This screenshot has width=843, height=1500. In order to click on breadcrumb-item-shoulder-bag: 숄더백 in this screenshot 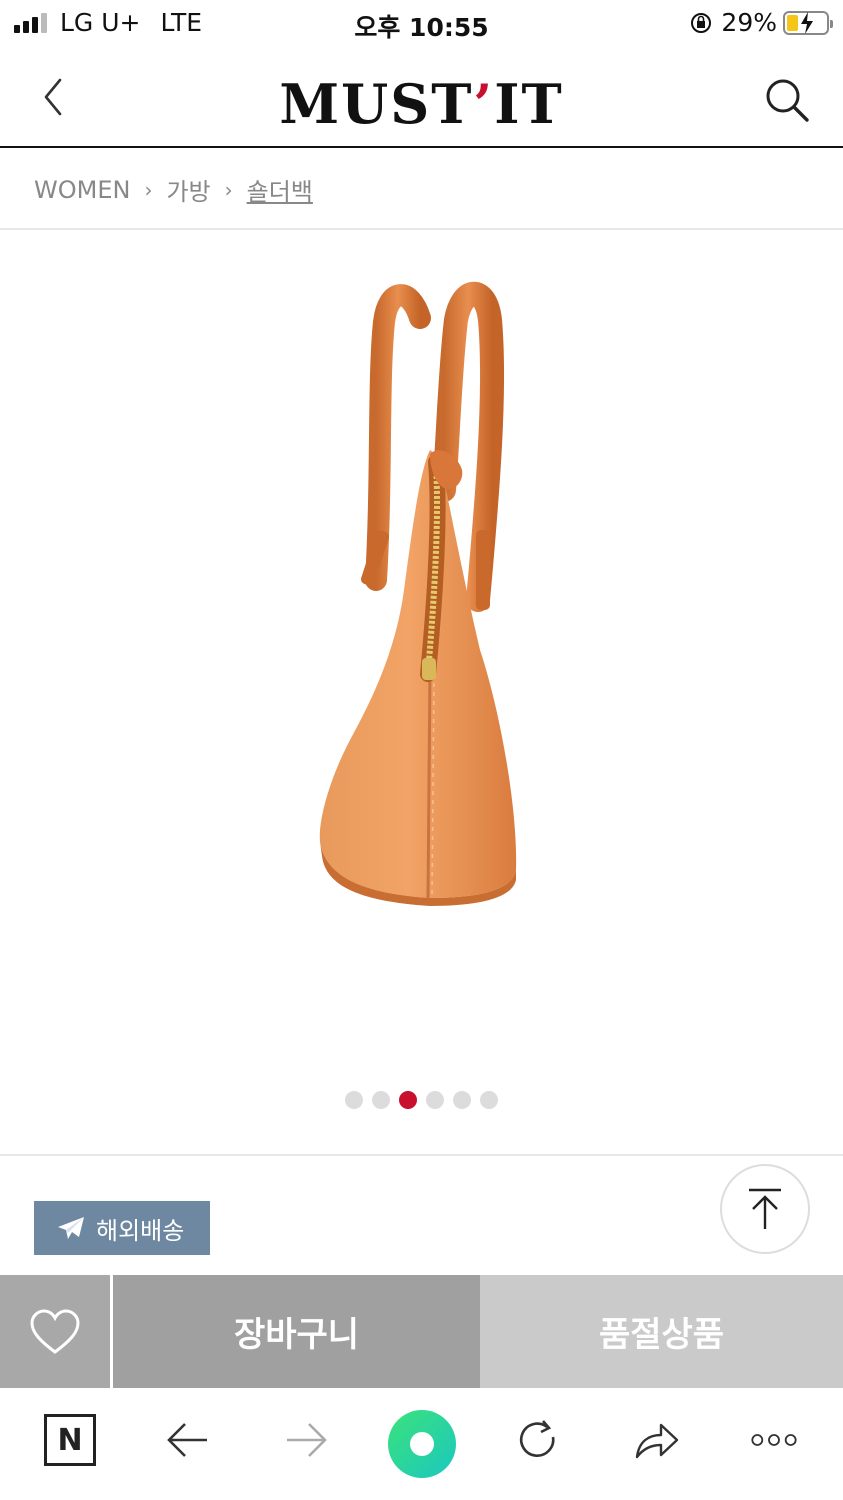, I will do `click(280, 189)`.